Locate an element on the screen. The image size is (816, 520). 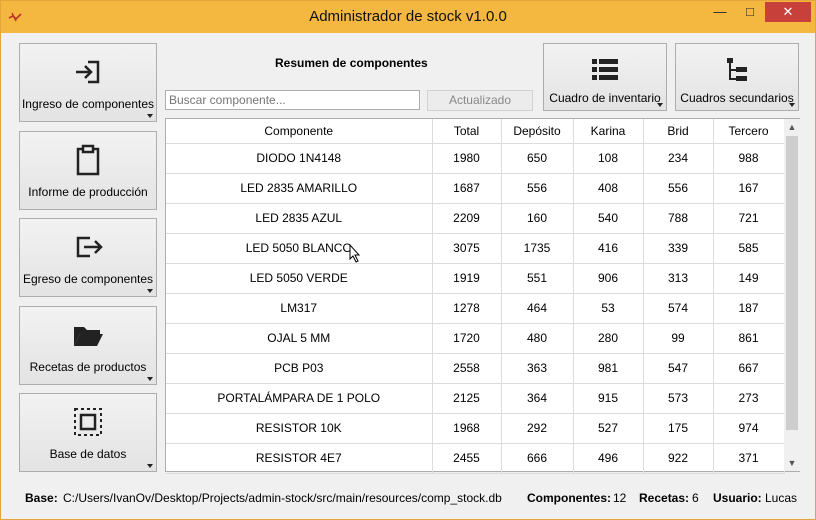
recetas-productos-button: Recetas de productos is located at coordinates (88, 345).